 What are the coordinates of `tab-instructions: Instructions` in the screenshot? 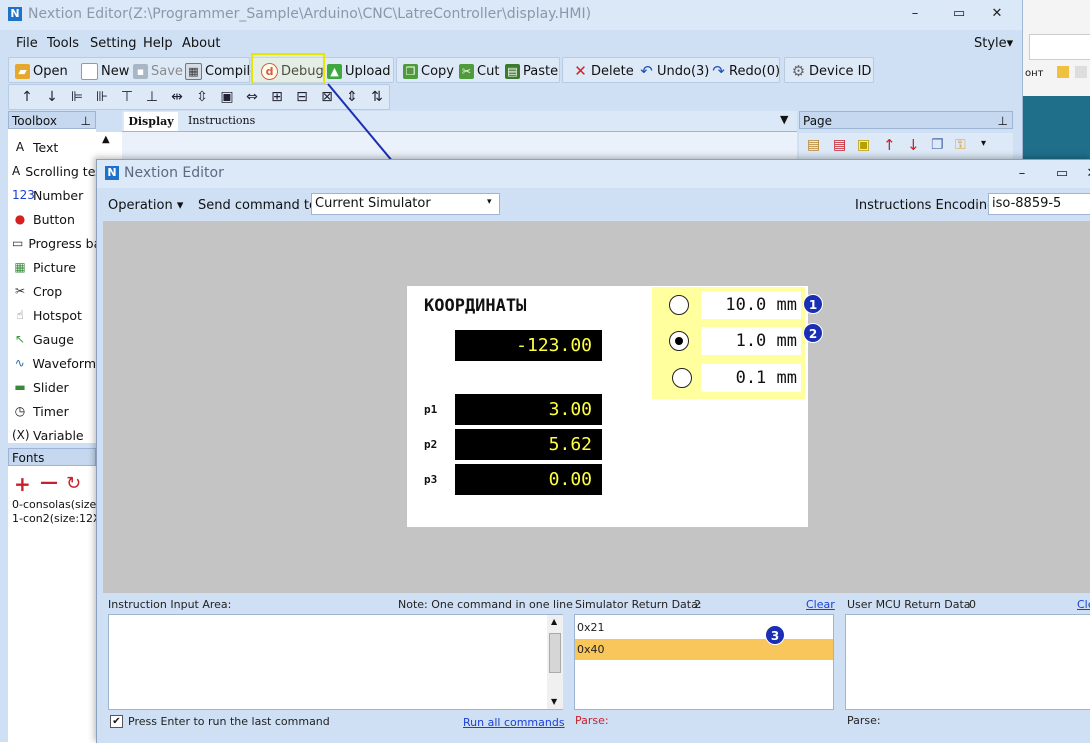 It's located at (221, 120).